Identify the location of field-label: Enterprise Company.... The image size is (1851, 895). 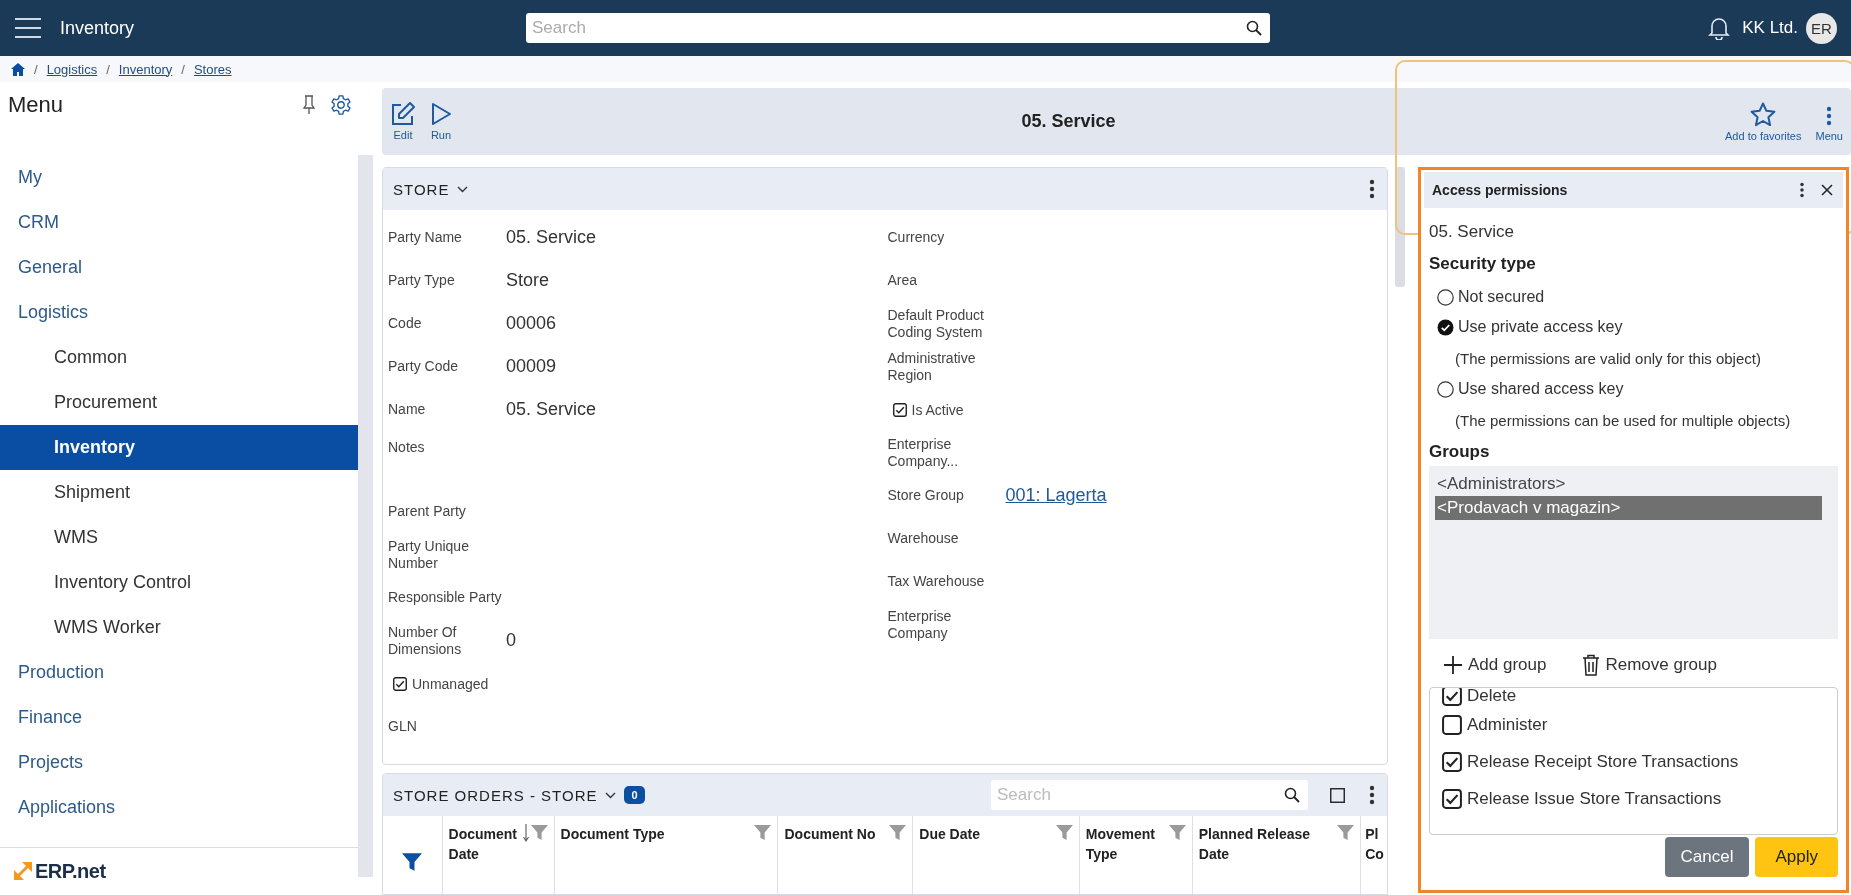
(923, 452).